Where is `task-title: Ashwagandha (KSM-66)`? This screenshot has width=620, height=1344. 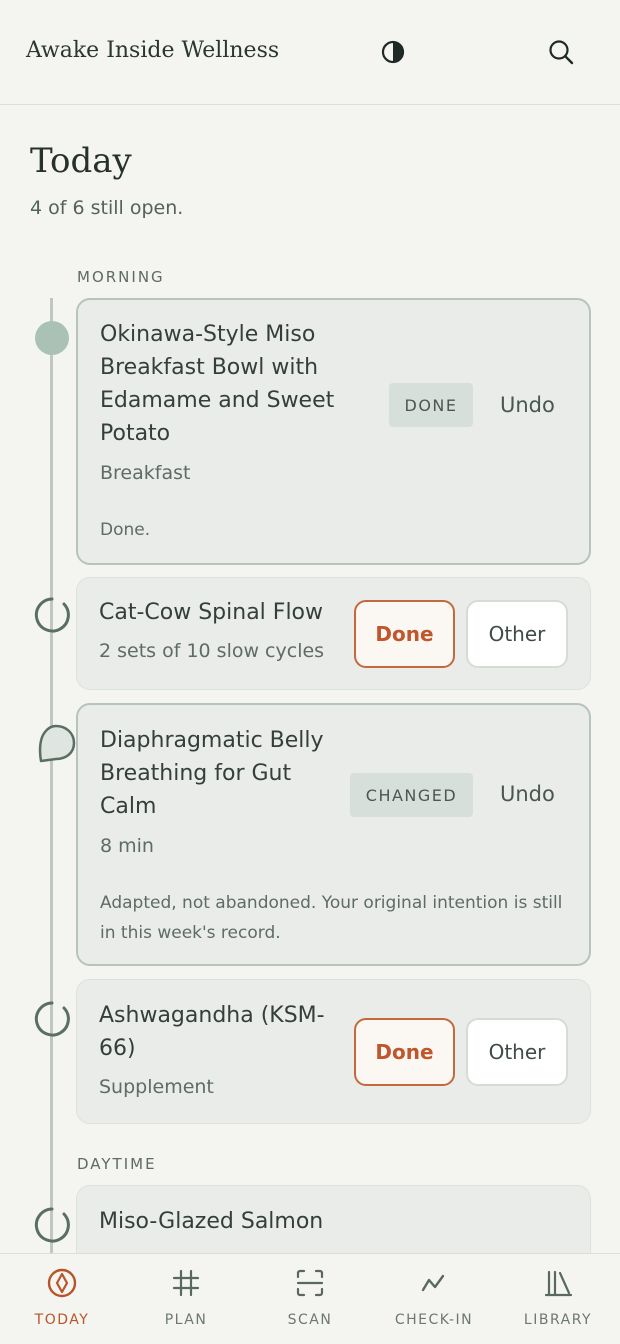
task-title: Ashwagandha (KSM-66) is located at coordinates (212, 1032).